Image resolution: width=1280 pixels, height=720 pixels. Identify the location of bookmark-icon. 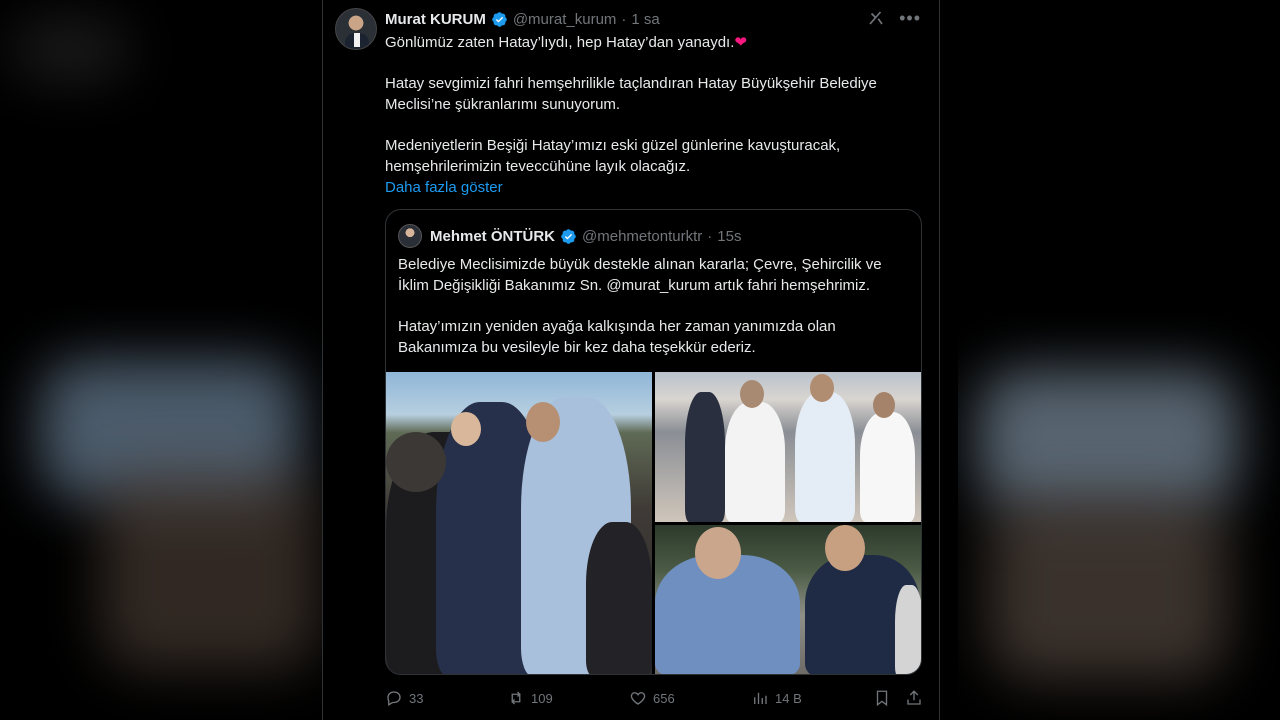
(882, 698).